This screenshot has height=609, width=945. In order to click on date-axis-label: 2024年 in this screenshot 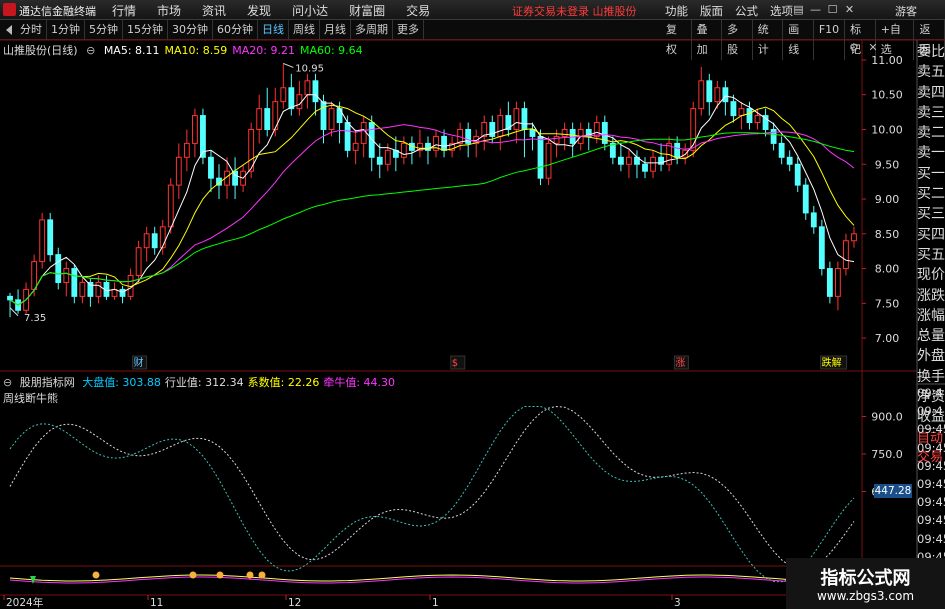, I will do `click(24, 602)`.